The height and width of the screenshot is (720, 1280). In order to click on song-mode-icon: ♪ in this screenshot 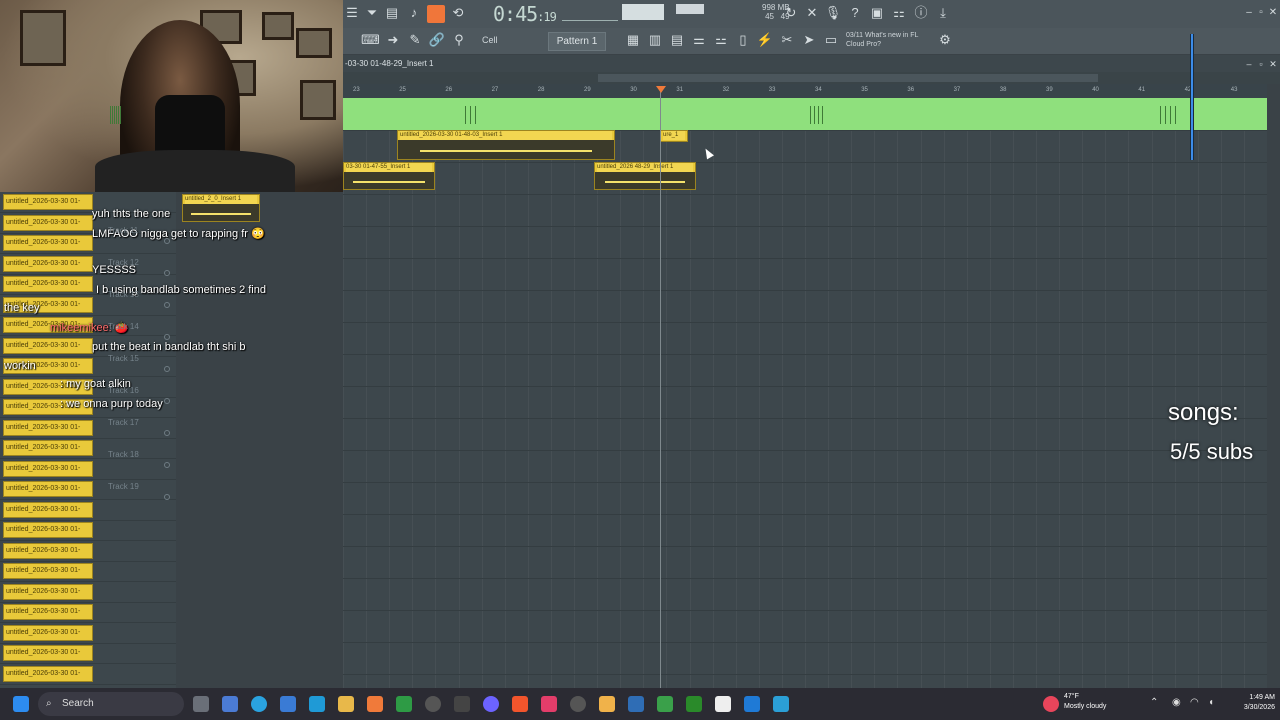, I will do `click(414, 13)`.